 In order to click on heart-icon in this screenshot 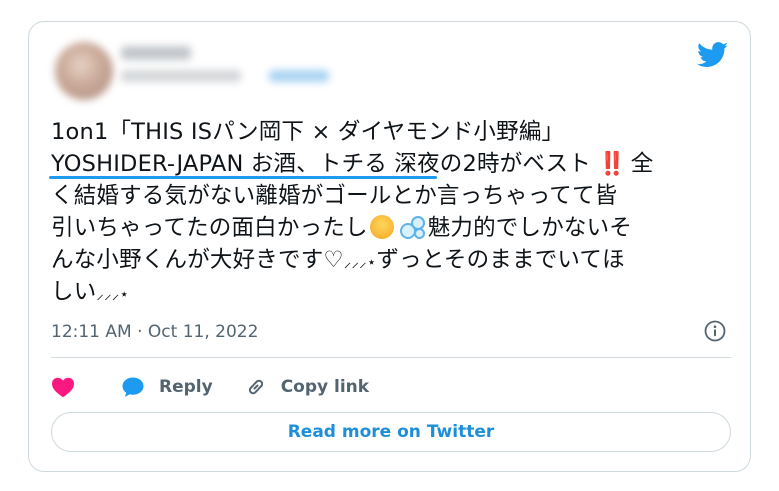, I will do `click(63, 387)`.